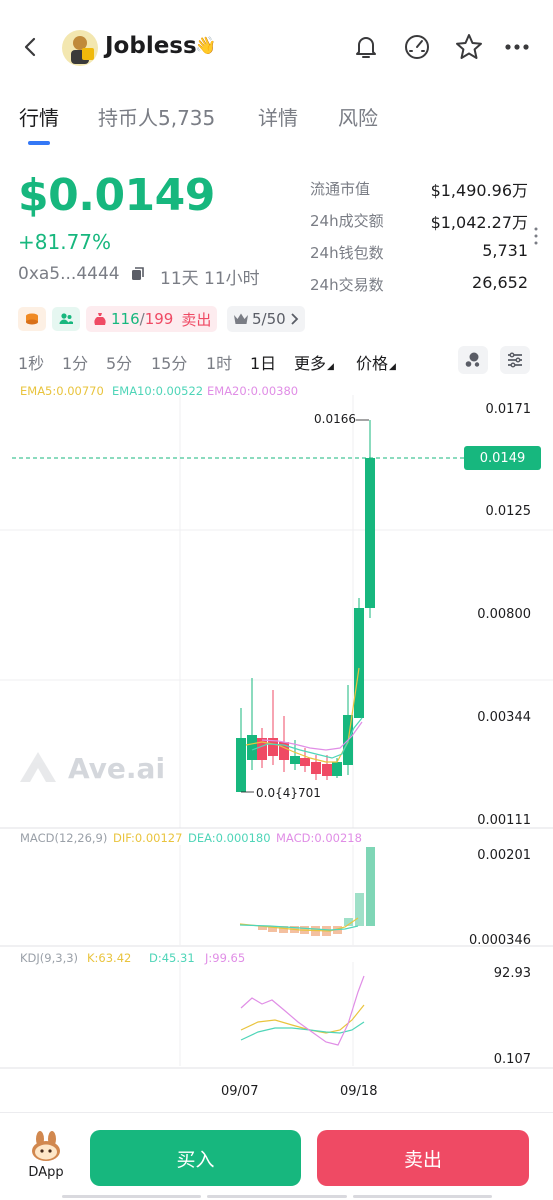 This screenshot has width=553, height=1200. What do you see at coordinates (310, 363) in the screenshot?
I see `more-label: 更多` at bounding box center [310, 363].